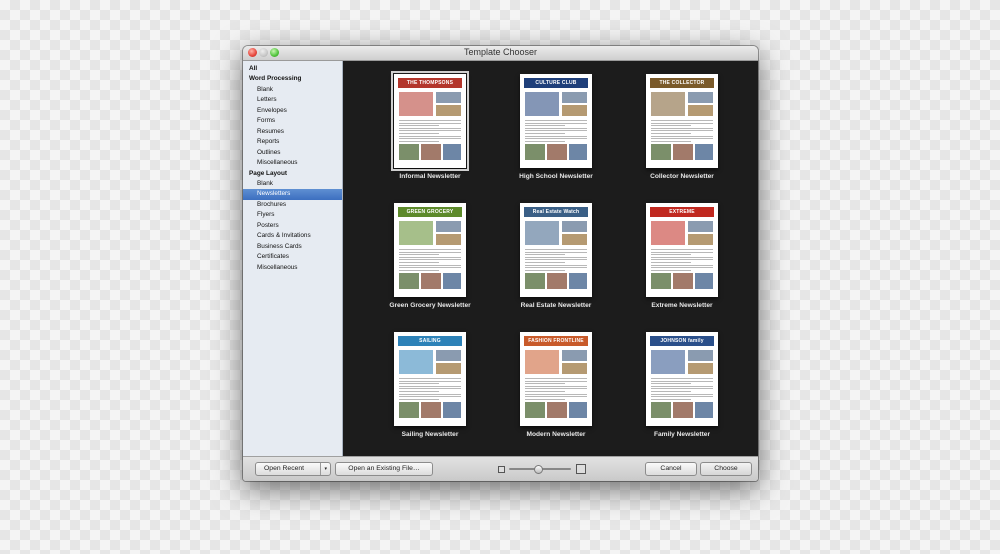 The height and width of the screenshot is (554, 1000). I want to click on window-title: Template Chooser, so click(500, 52).